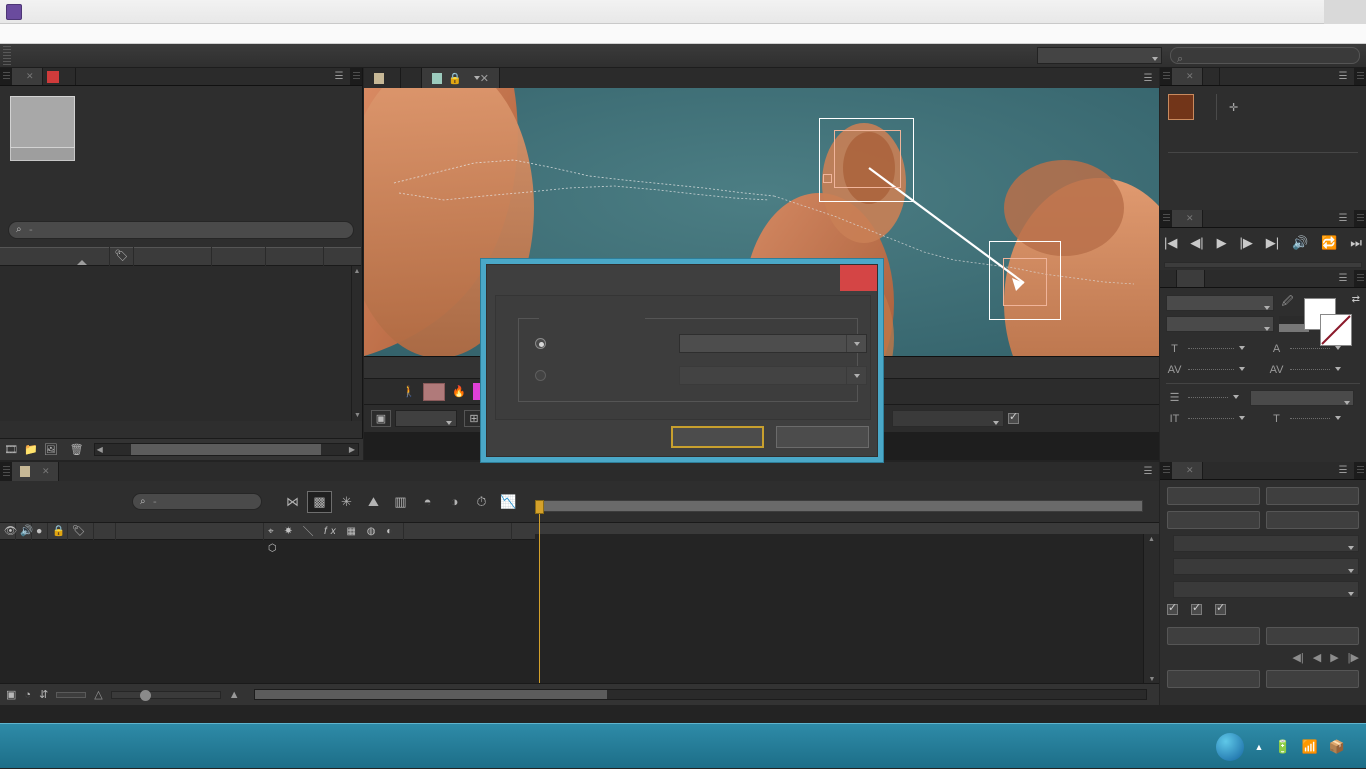 The image size is (1366, 769). What do you see at coordinates (51, 449) in the screenshot?
I see `project-settings-icon: 🖼` at bounding box center [51, 449].